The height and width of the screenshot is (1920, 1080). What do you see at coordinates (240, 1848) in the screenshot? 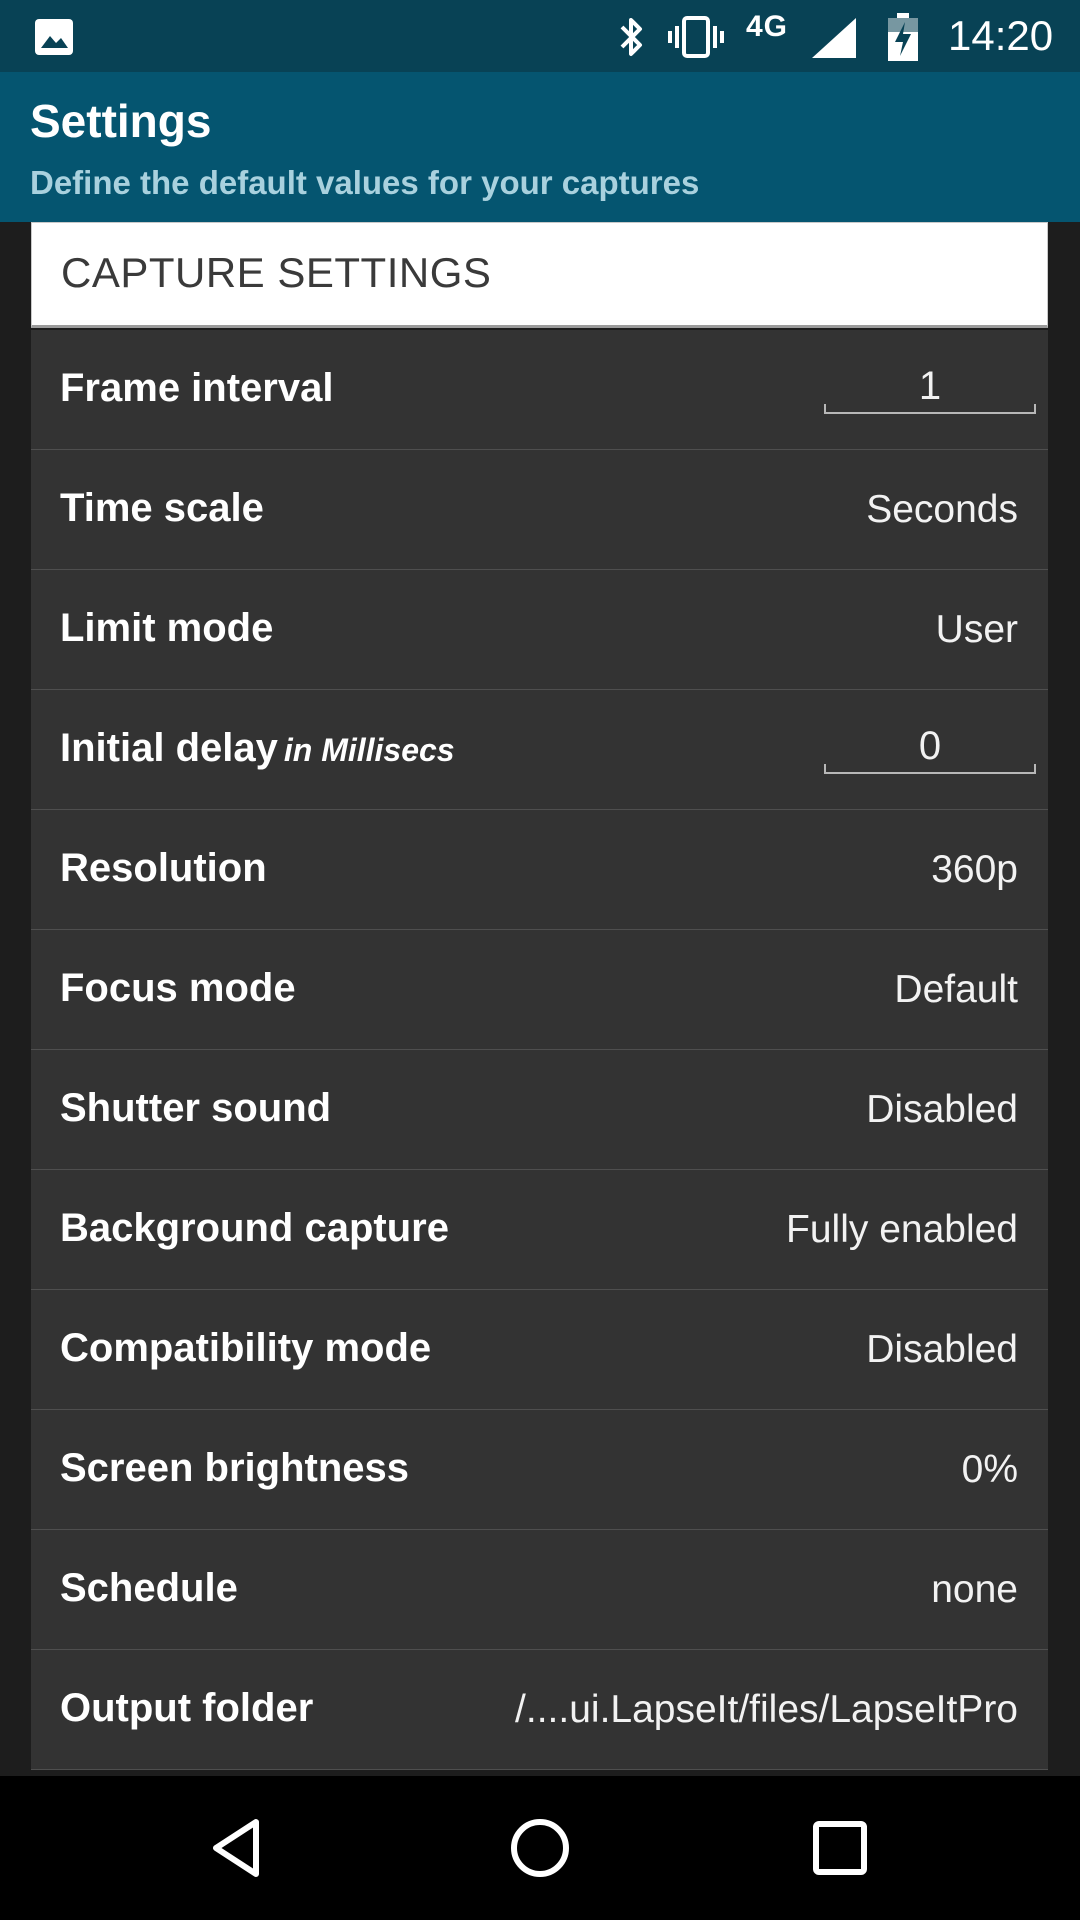
I see `back-icon` at bounding box center [240, 1848].